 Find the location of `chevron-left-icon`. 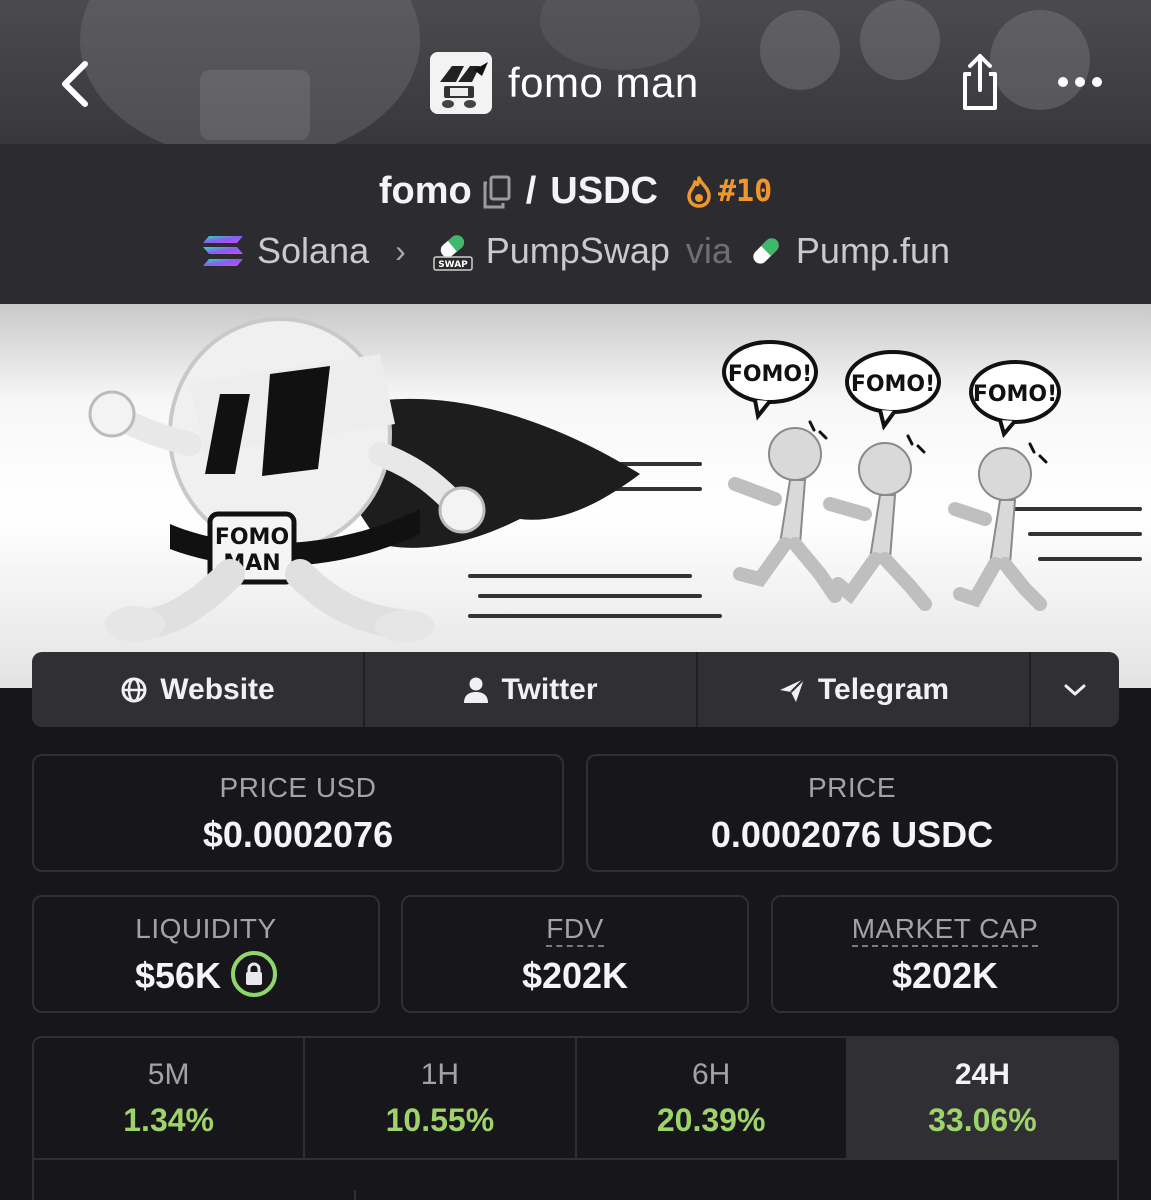

chevron-left-icon is located at coordinates (75, 84).